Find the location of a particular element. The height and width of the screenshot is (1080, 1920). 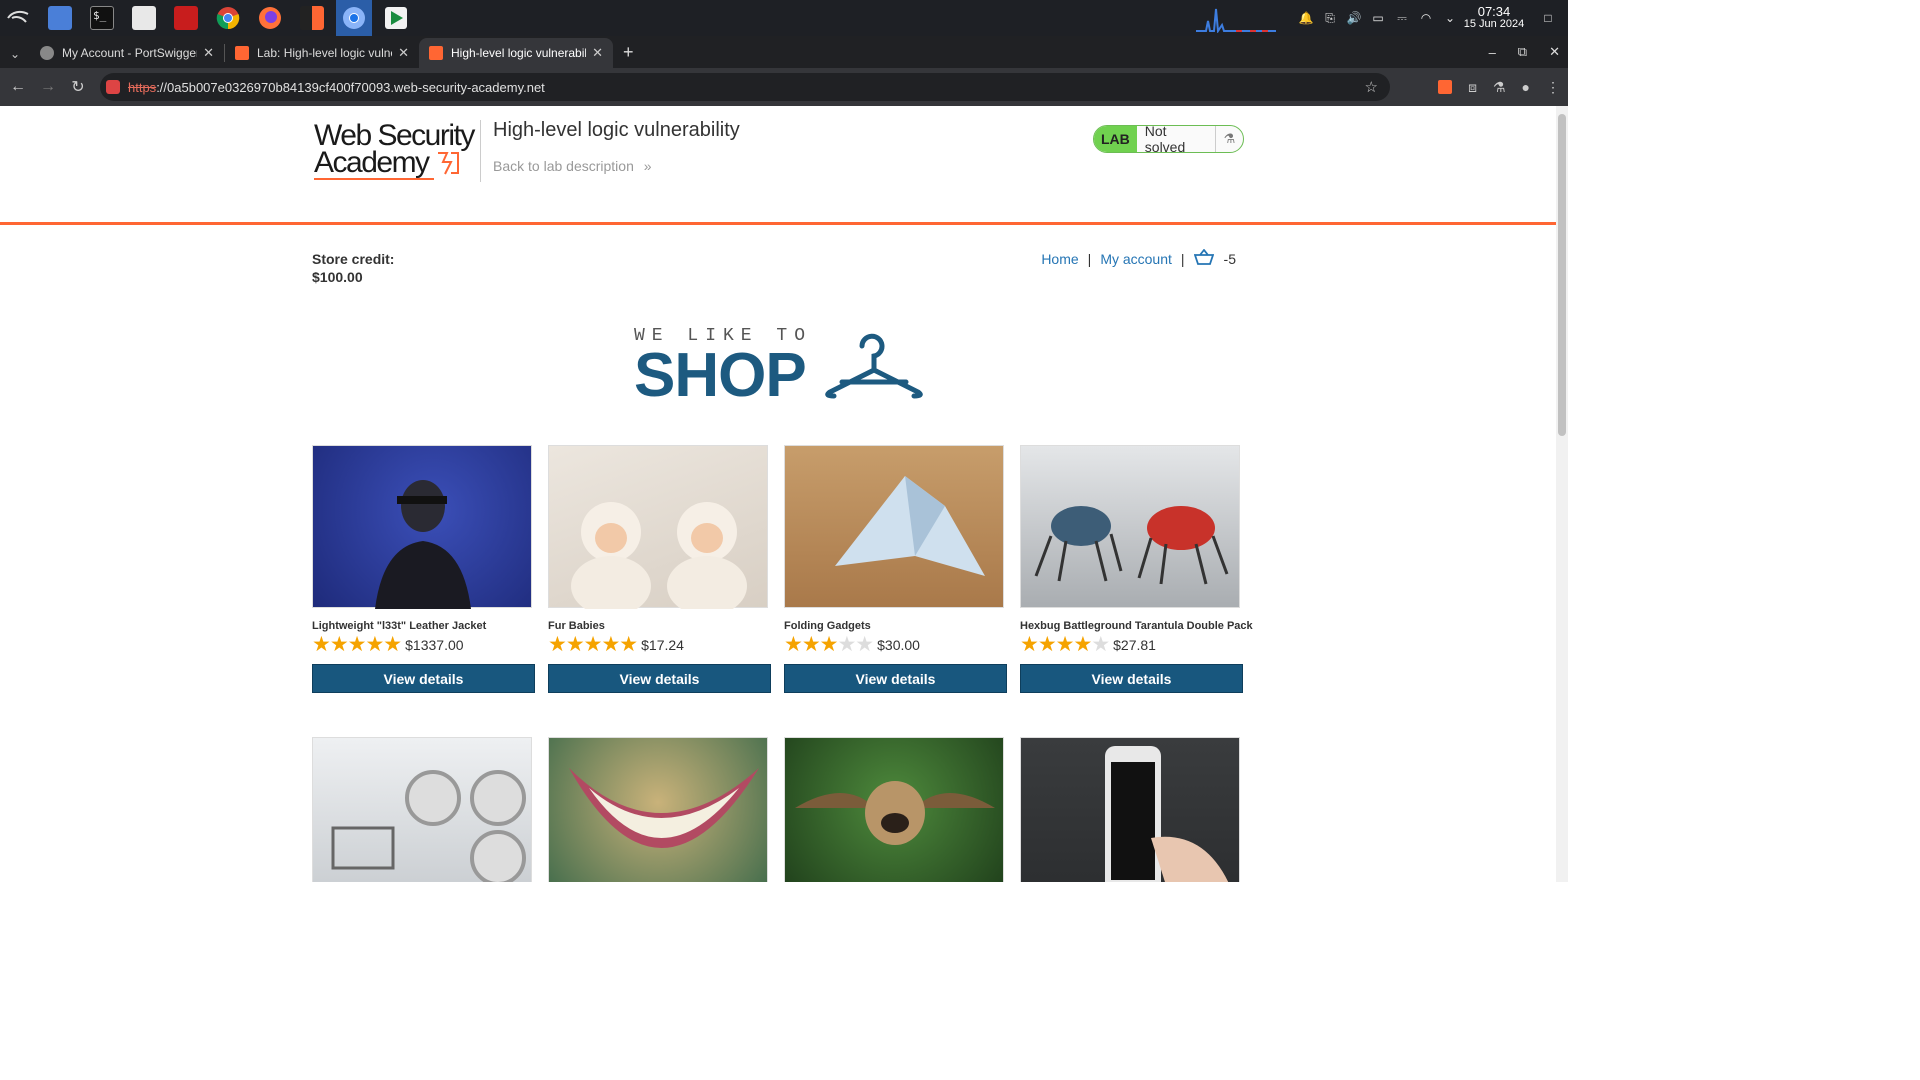

product-price: $1337.00 is located at coordinates (434, 645).